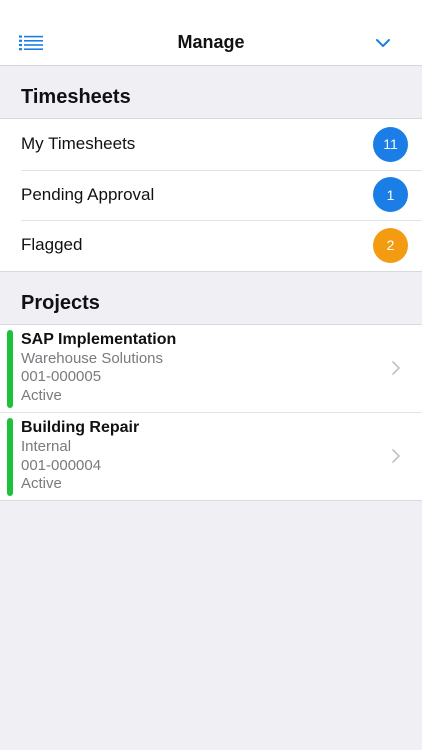  What do you see at coordinates (99, 339) in the screenshot?
I see `project-name: SAP Implementation` at bounding box center [99, 339].